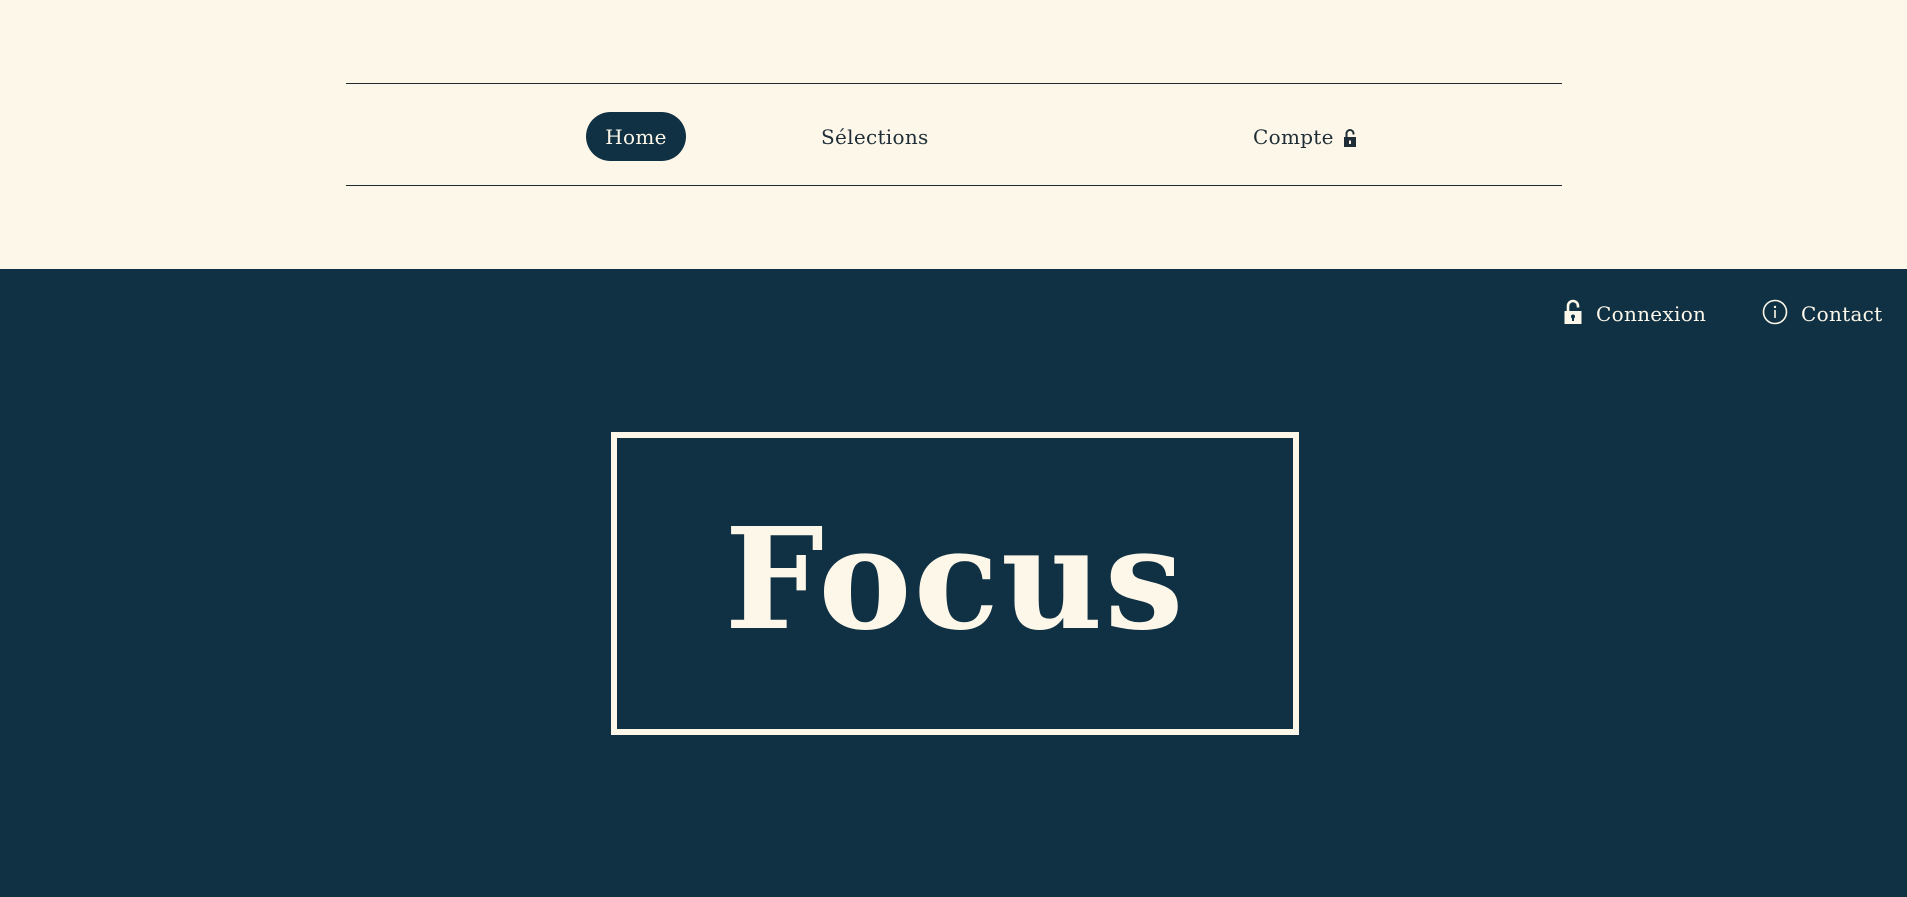  I want to click on nav-item-selections: Sélections, so click(875, 136).